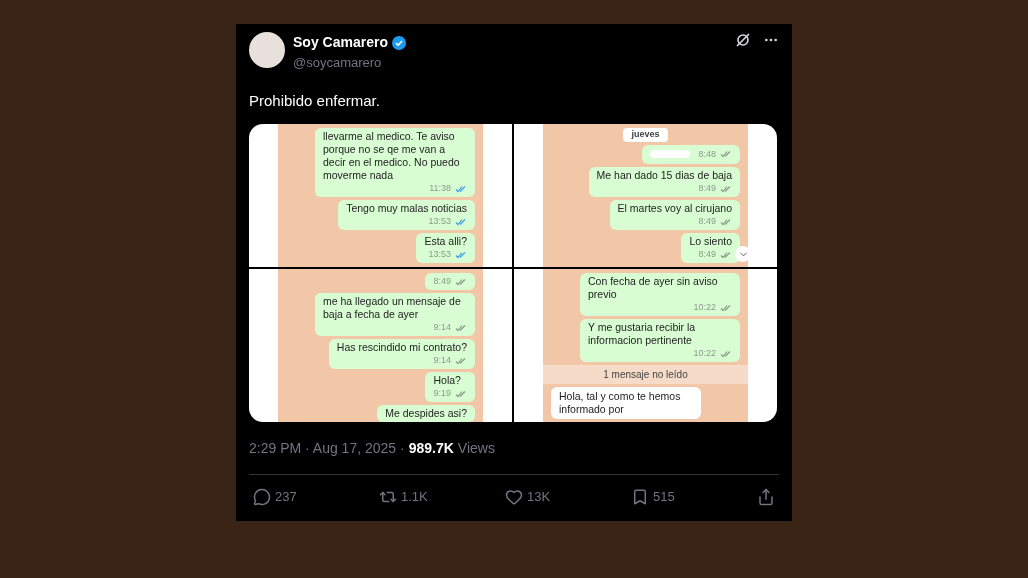 The image size is (1028, 578). Describe the element at coordinates (670, 154) in the screenshot. I see `redaction-mark` at that location.